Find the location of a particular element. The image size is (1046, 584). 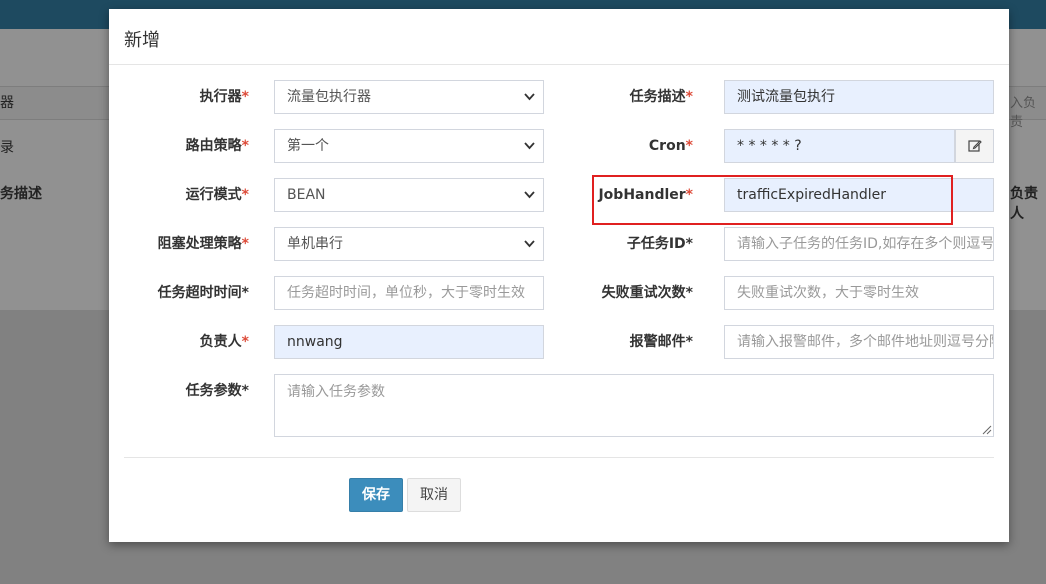

background-column-fragment: 器 is located at coordinates (7, 103).